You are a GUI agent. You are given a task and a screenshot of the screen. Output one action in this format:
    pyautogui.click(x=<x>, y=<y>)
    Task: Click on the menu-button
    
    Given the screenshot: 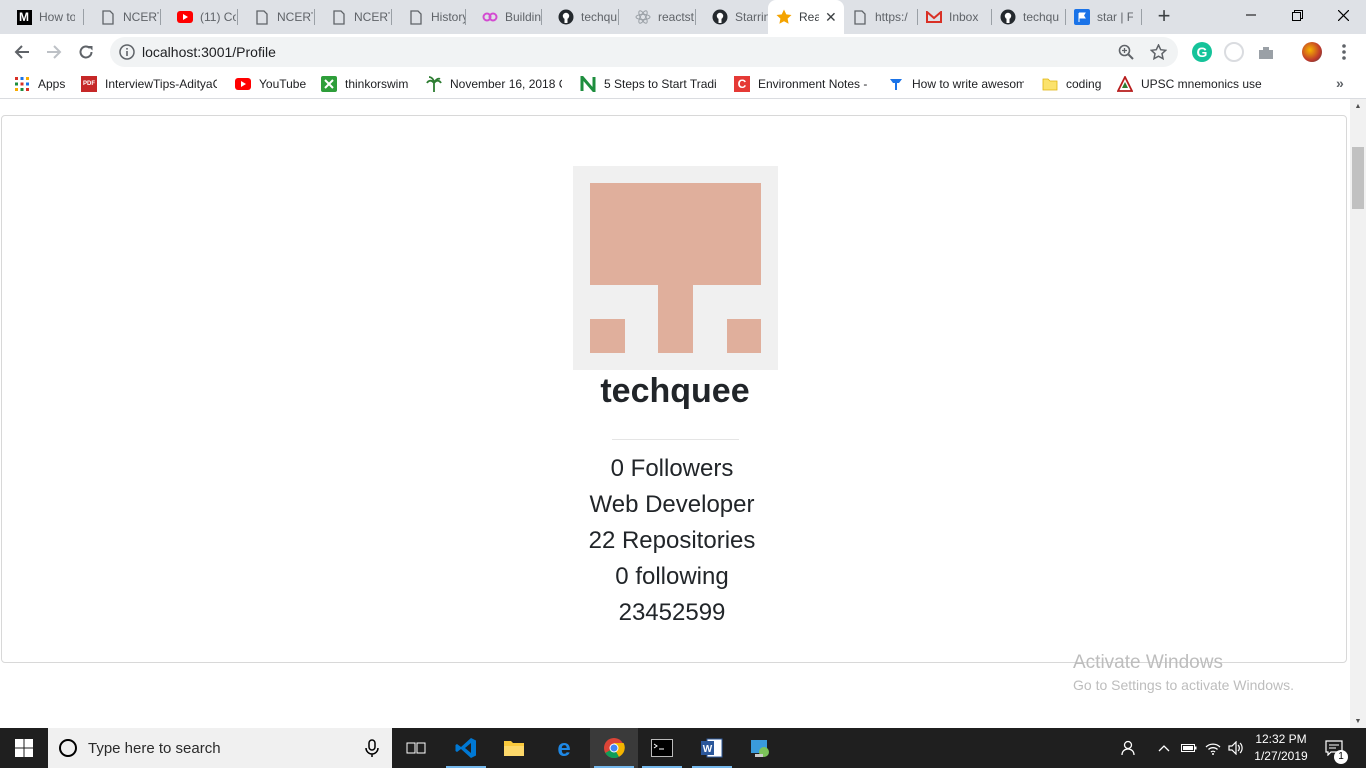 What is the action you would take?
    pyautogui.click(x=1344, y=52)
    